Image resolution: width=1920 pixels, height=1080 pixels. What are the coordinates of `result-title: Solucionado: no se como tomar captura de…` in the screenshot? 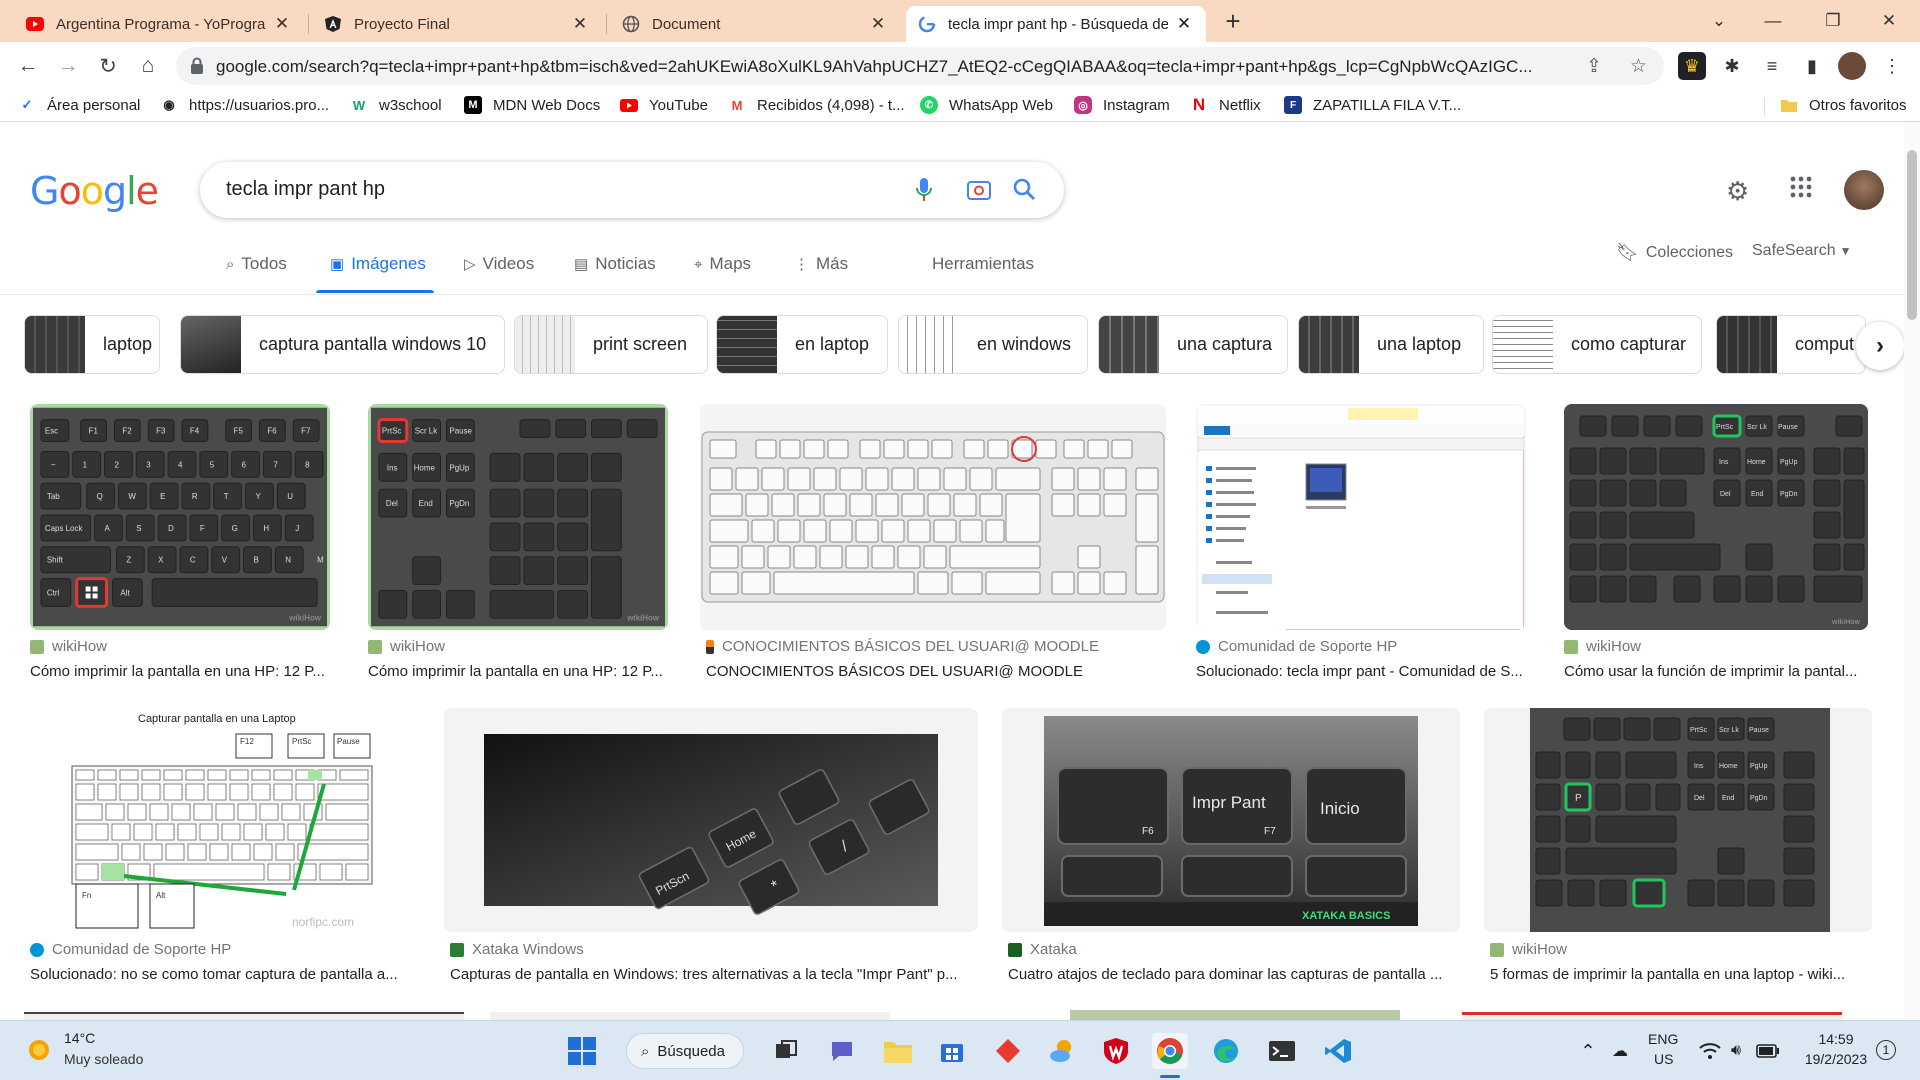 It's located at (225, 974).